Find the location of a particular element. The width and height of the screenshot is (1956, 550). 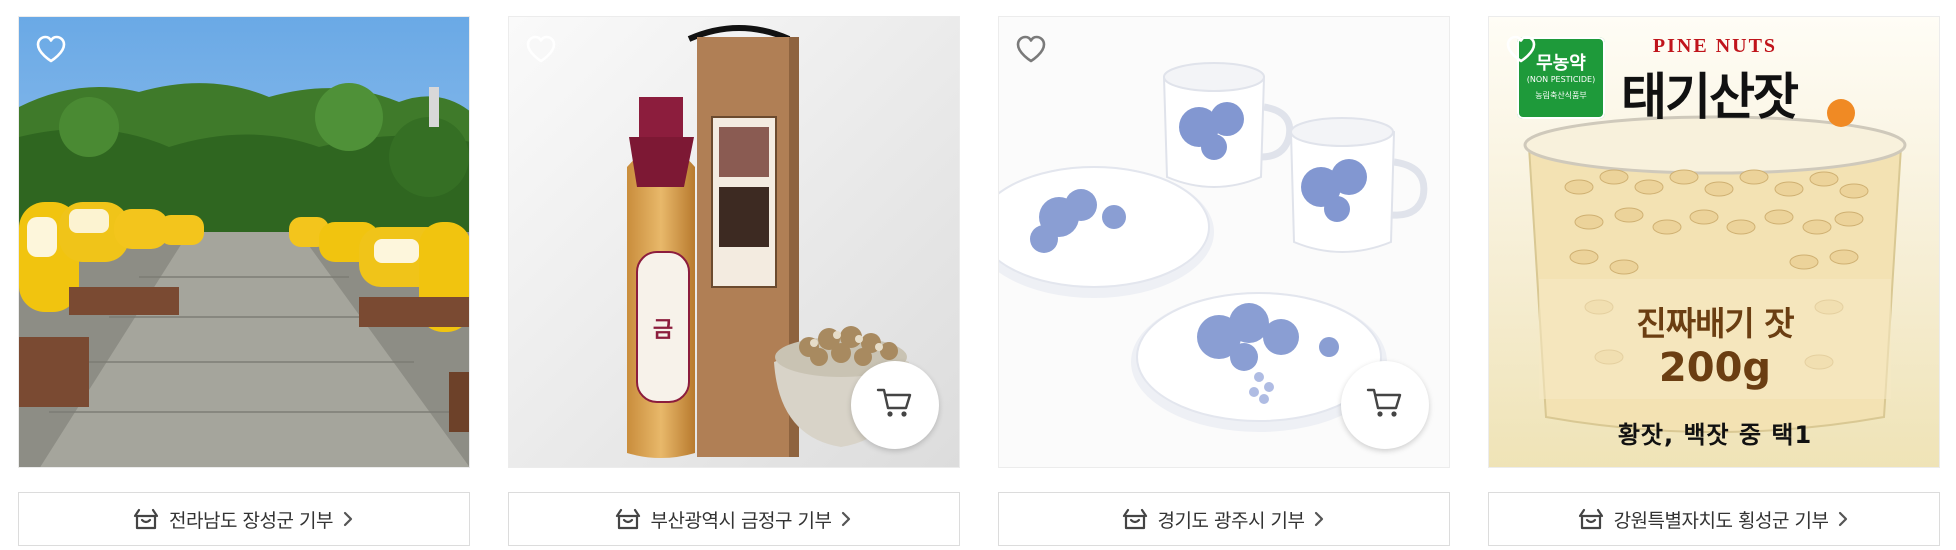

donation-label: 전라남도 장성군 기부 is located at coordinates (251, 520).